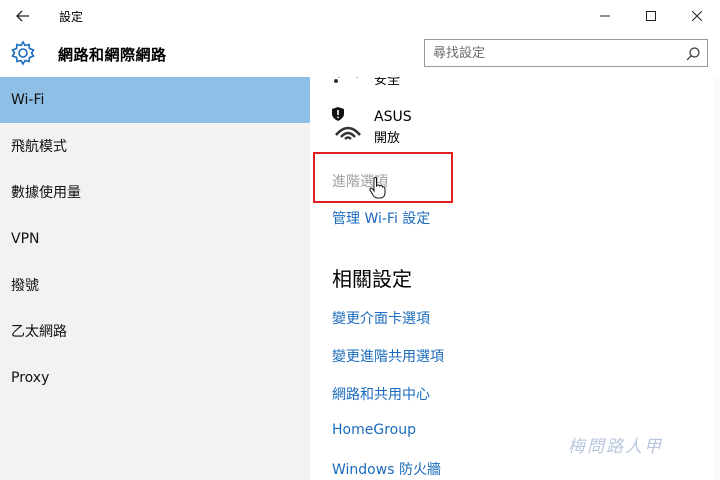 This screenshot has height=480, width=720. What do you see at coordinates (155, 192) in the screenshot?
I see `sidebar-item-data-usage: 數據使用量` at bounding box center [155, 192].